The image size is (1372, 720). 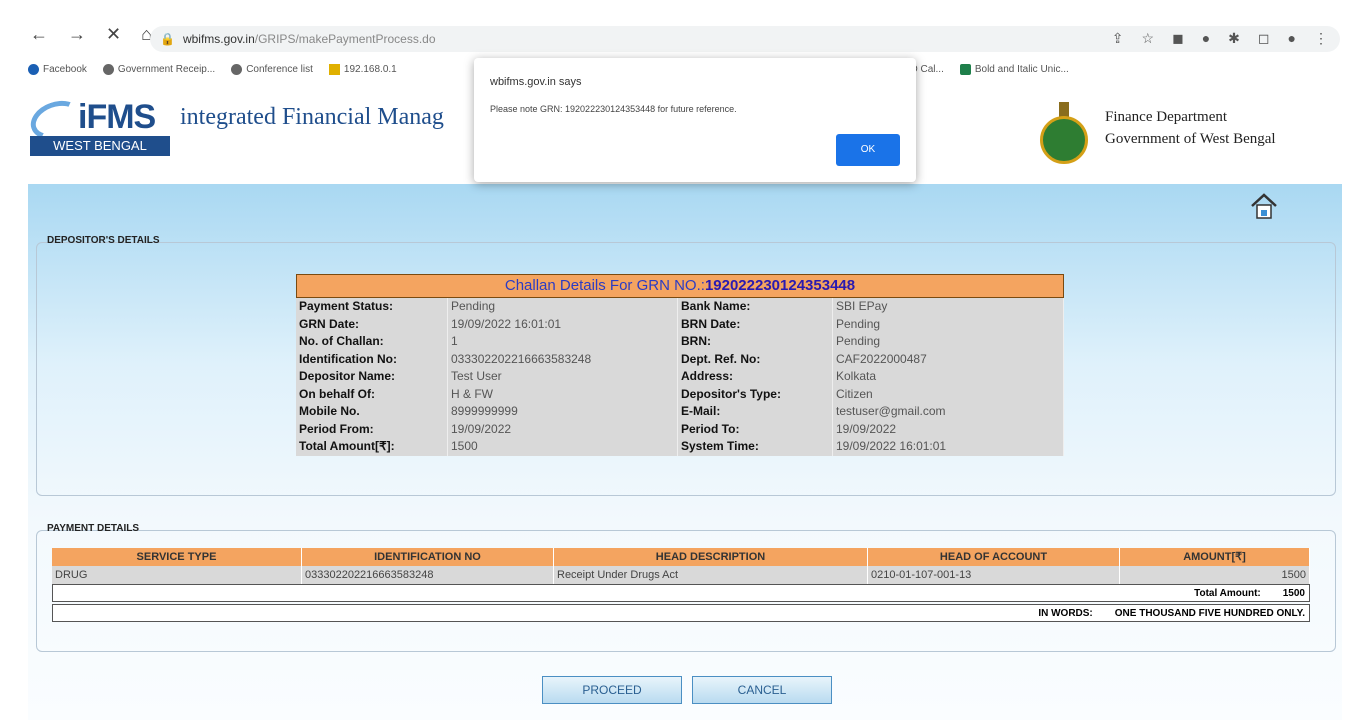 I want to click on col-head-of-account: HEAD OF ACCOUNT, so click(x=994, y=557).